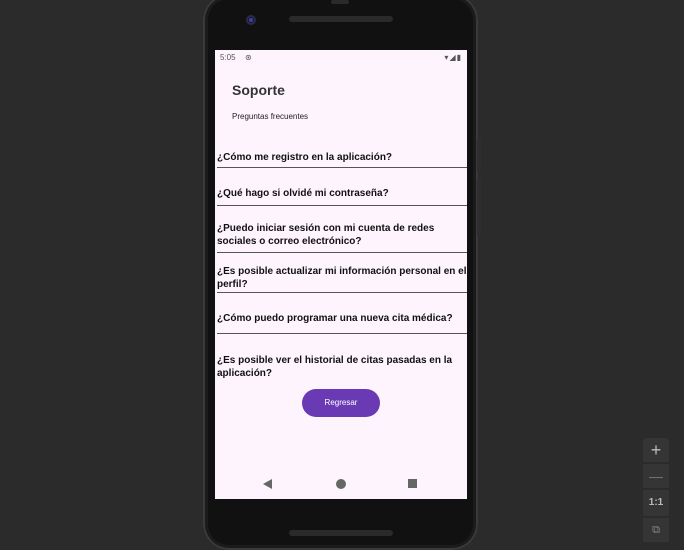 Image resolution: width=684 pixels, height=550 pixels. What do you see at coordinates (251, 20) in the screenshot?
I see `front-camera-icon` at bounding box center [251, 20].